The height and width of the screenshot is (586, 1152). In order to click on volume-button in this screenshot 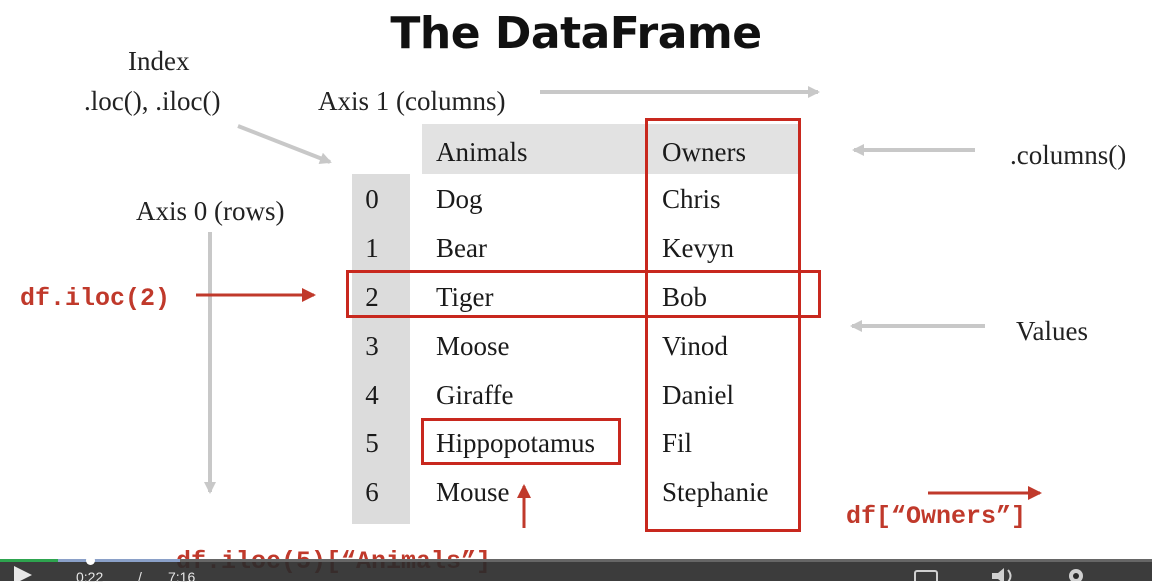, I will do `click(1005, 575)`.